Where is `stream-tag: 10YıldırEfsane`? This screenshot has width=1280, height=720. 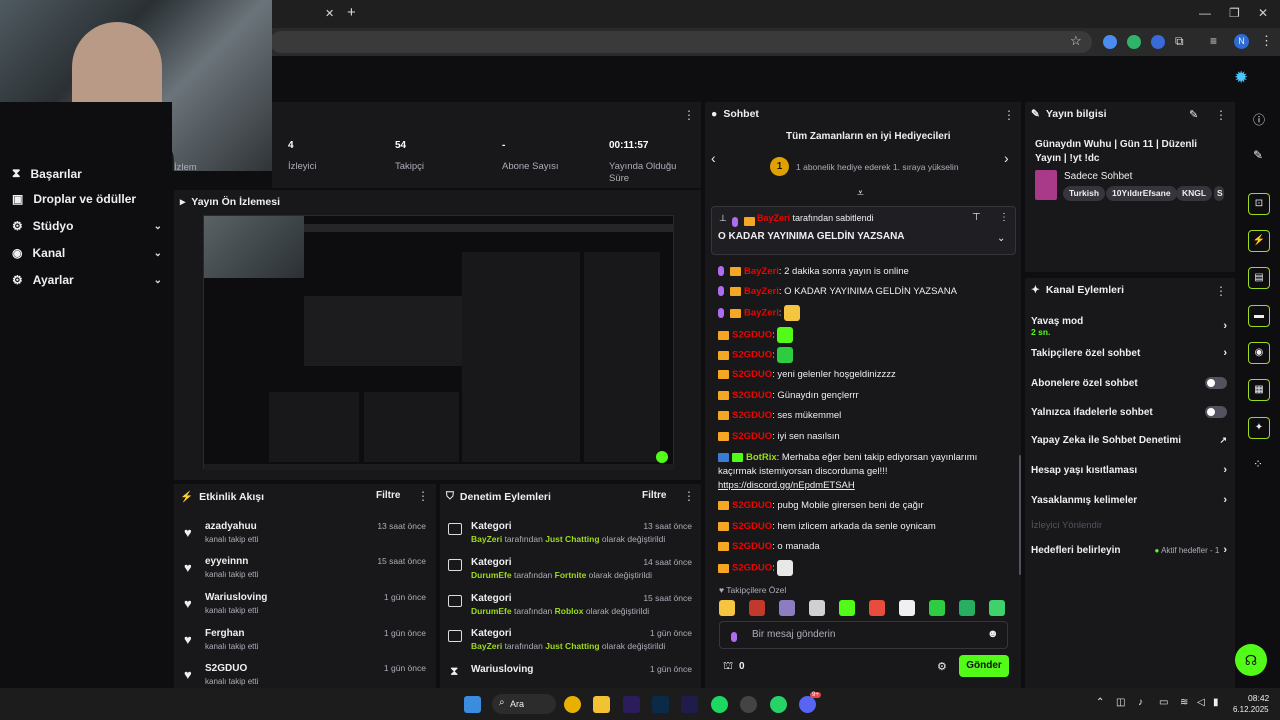
stream-tag: 10YıldırEfsane is located at coordinates (1141, 193).